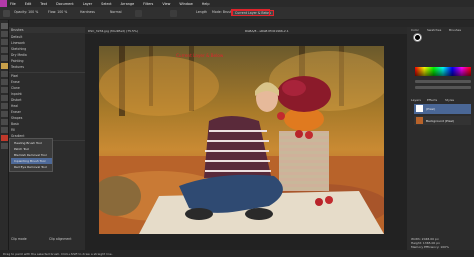 The width and height of the screenshot is (474, 257). What do you see at coordinates (222, 12) in the screenshot?
I see `mode-select: Mode: Brush` at bounding box center [222, 12].